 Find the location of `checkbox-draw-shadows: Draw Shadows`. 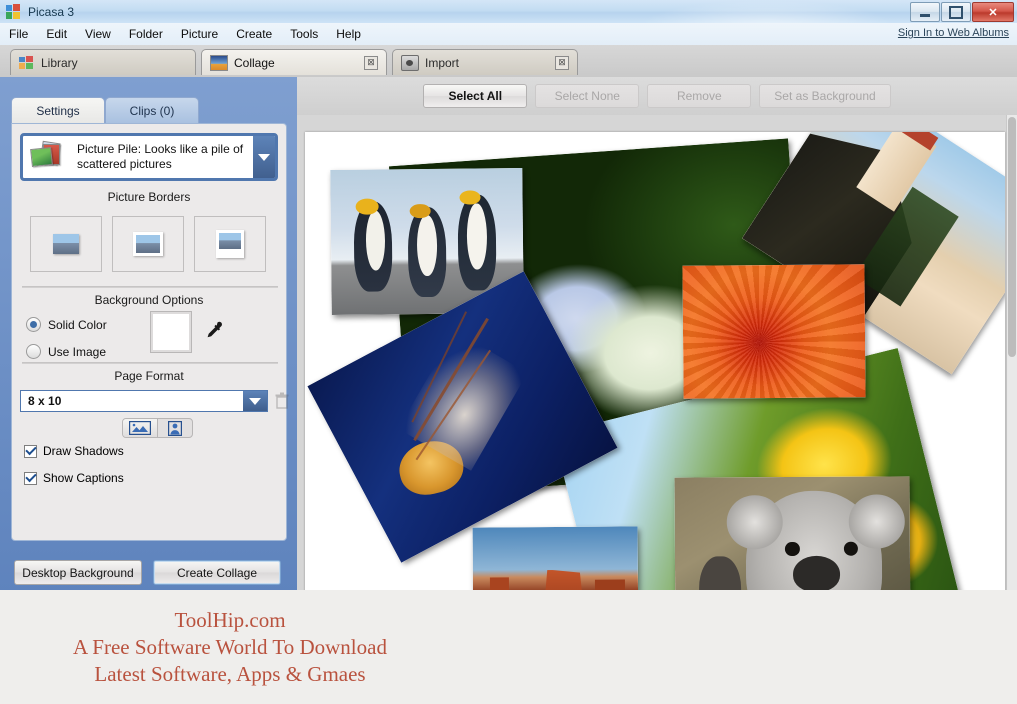

checkbox-draw-shadows: Draw Shadows is located at coordinates (74, 451).